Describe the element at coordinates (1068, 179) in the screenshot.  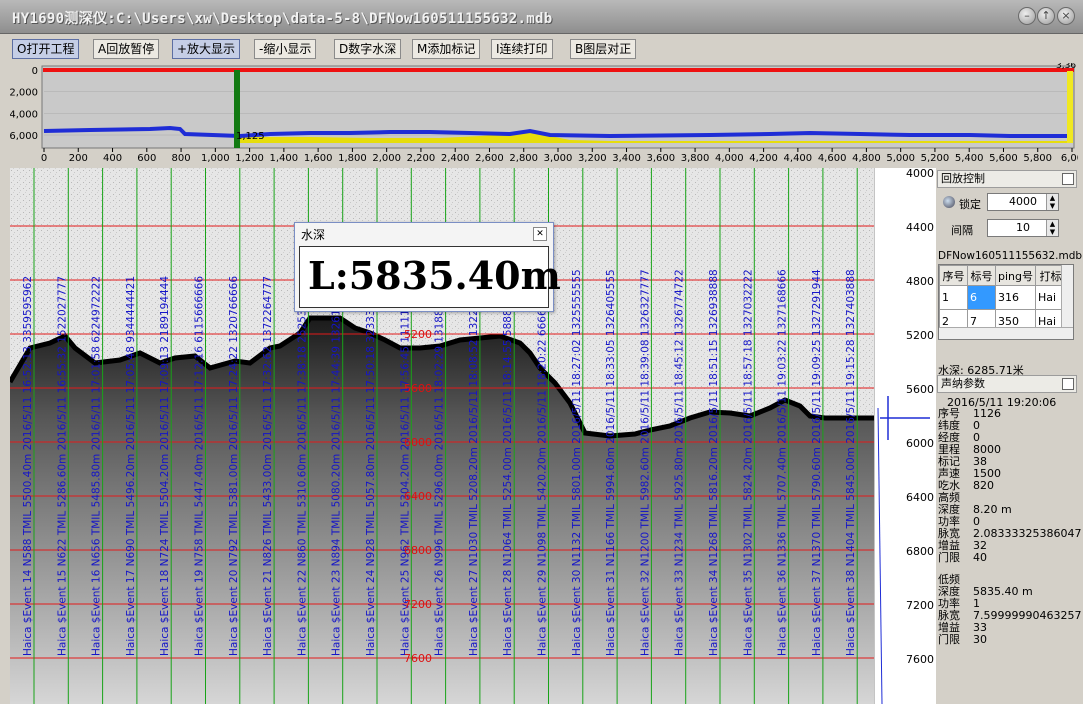
I see `replay-control-checkbox` at that location.